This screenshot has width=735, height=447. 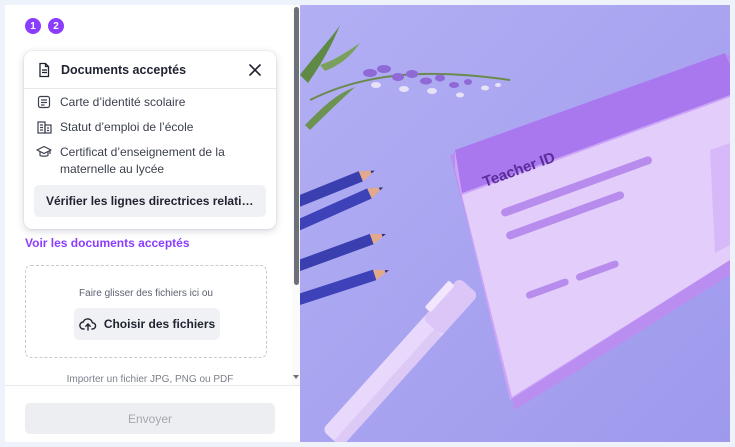 I want to click on popover-title: Documents acceptés, so click(x=124, y=69).